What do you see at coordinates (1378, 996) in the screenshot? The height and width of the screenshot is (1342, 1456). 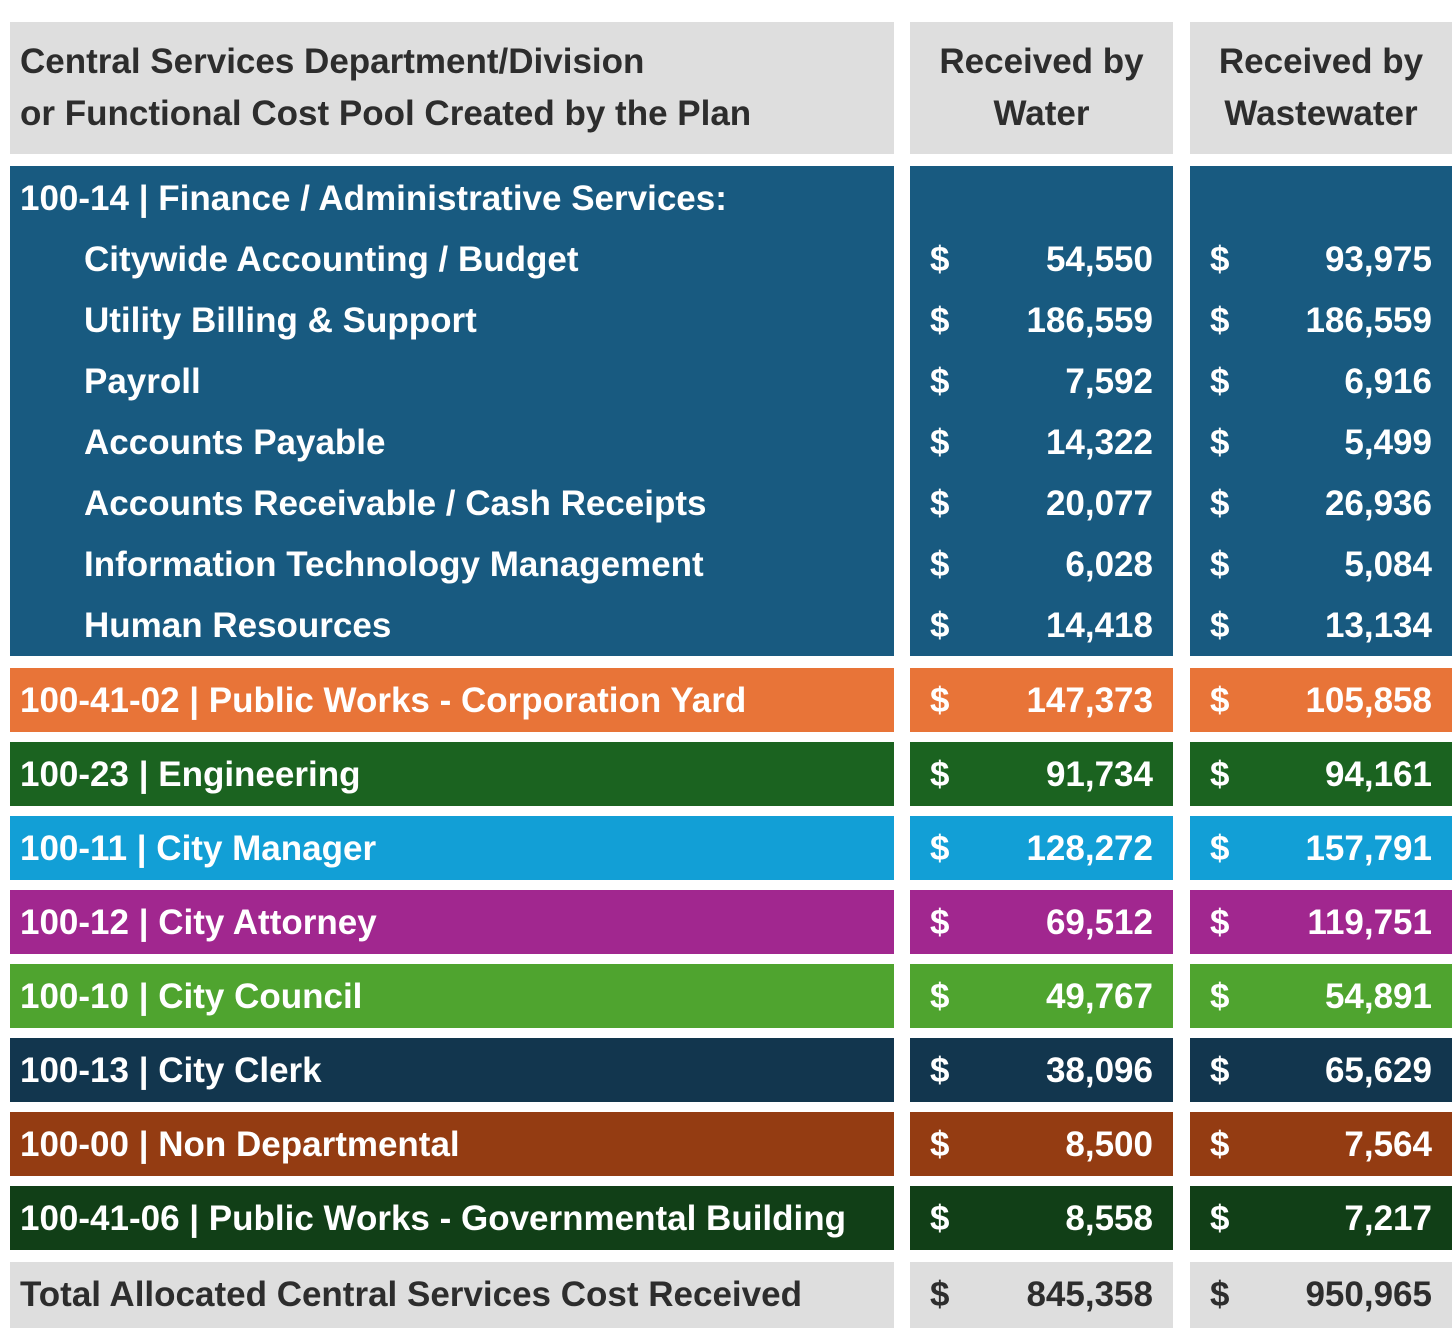 I see `wastewater-amount: 54,891` at bounding box center [1378, 996].